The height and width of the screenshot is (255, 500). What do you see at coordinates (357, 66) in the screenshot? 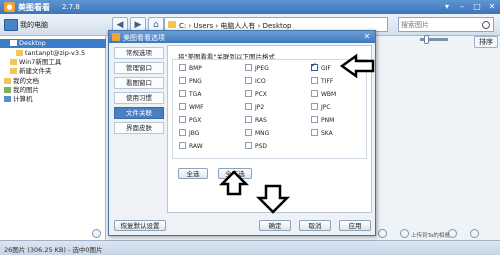
I see `left-arrow-annotation` at bounding box center [357, 66].